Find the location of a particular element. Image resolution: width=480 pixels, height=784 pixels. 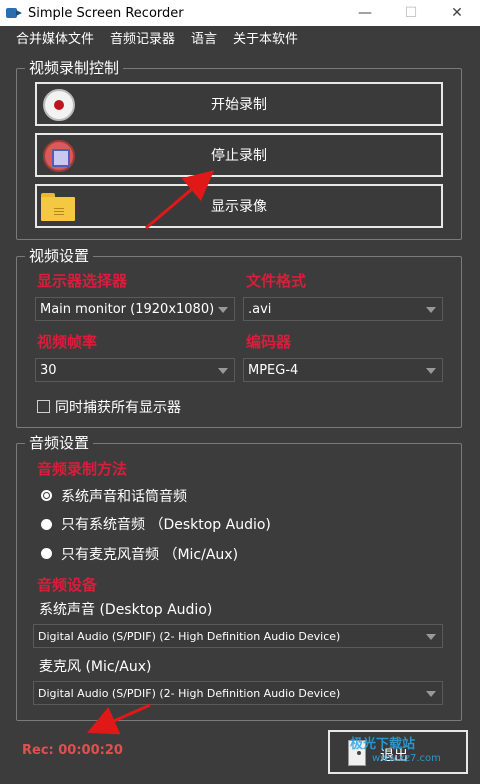

window-controls: — ☐ ✕ is located at coordinates (411, 13).